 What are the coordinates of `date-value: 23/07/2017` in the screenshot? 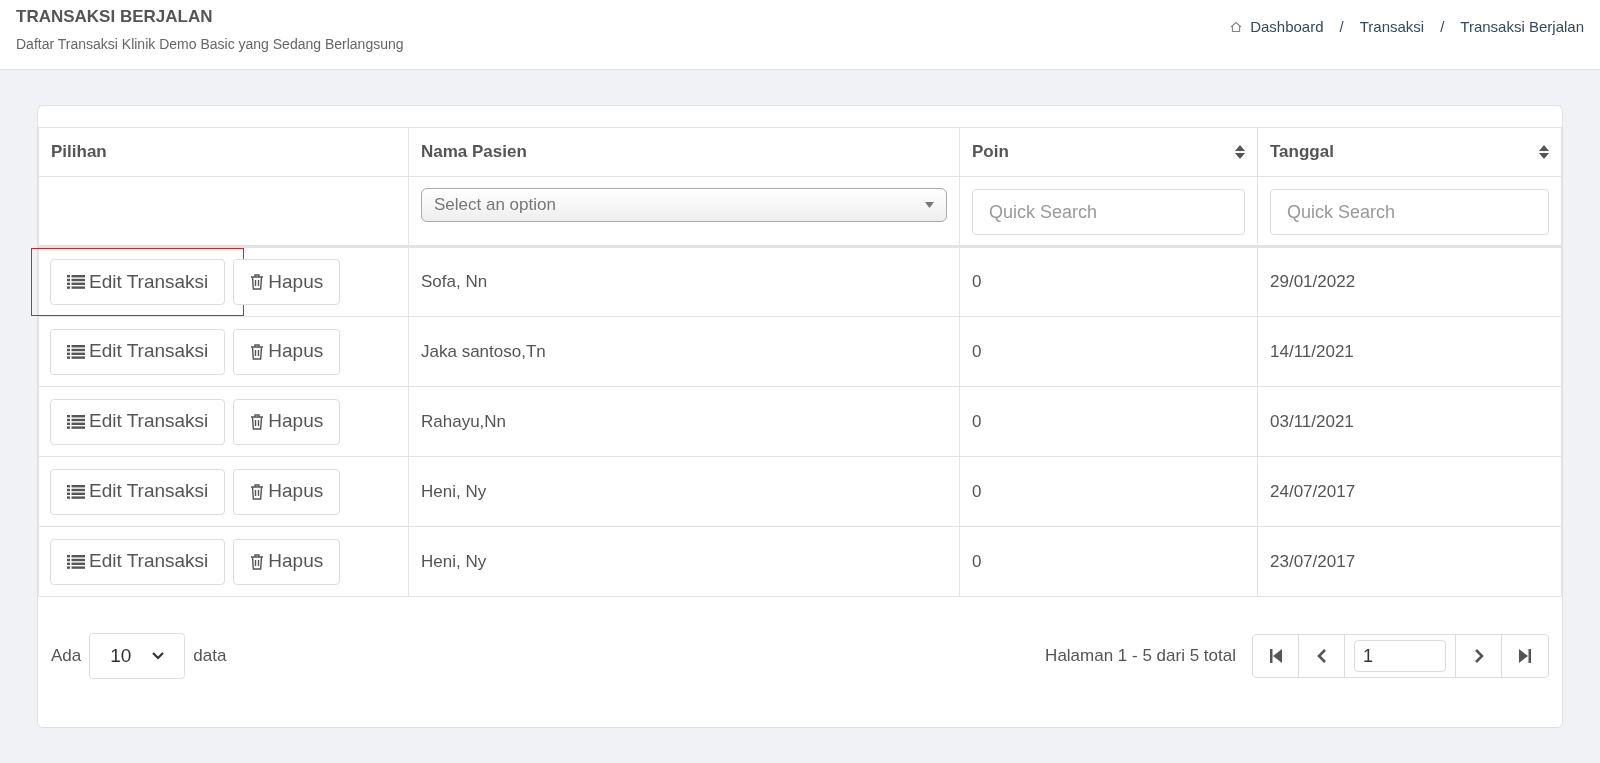 It's located at (1313, 561).